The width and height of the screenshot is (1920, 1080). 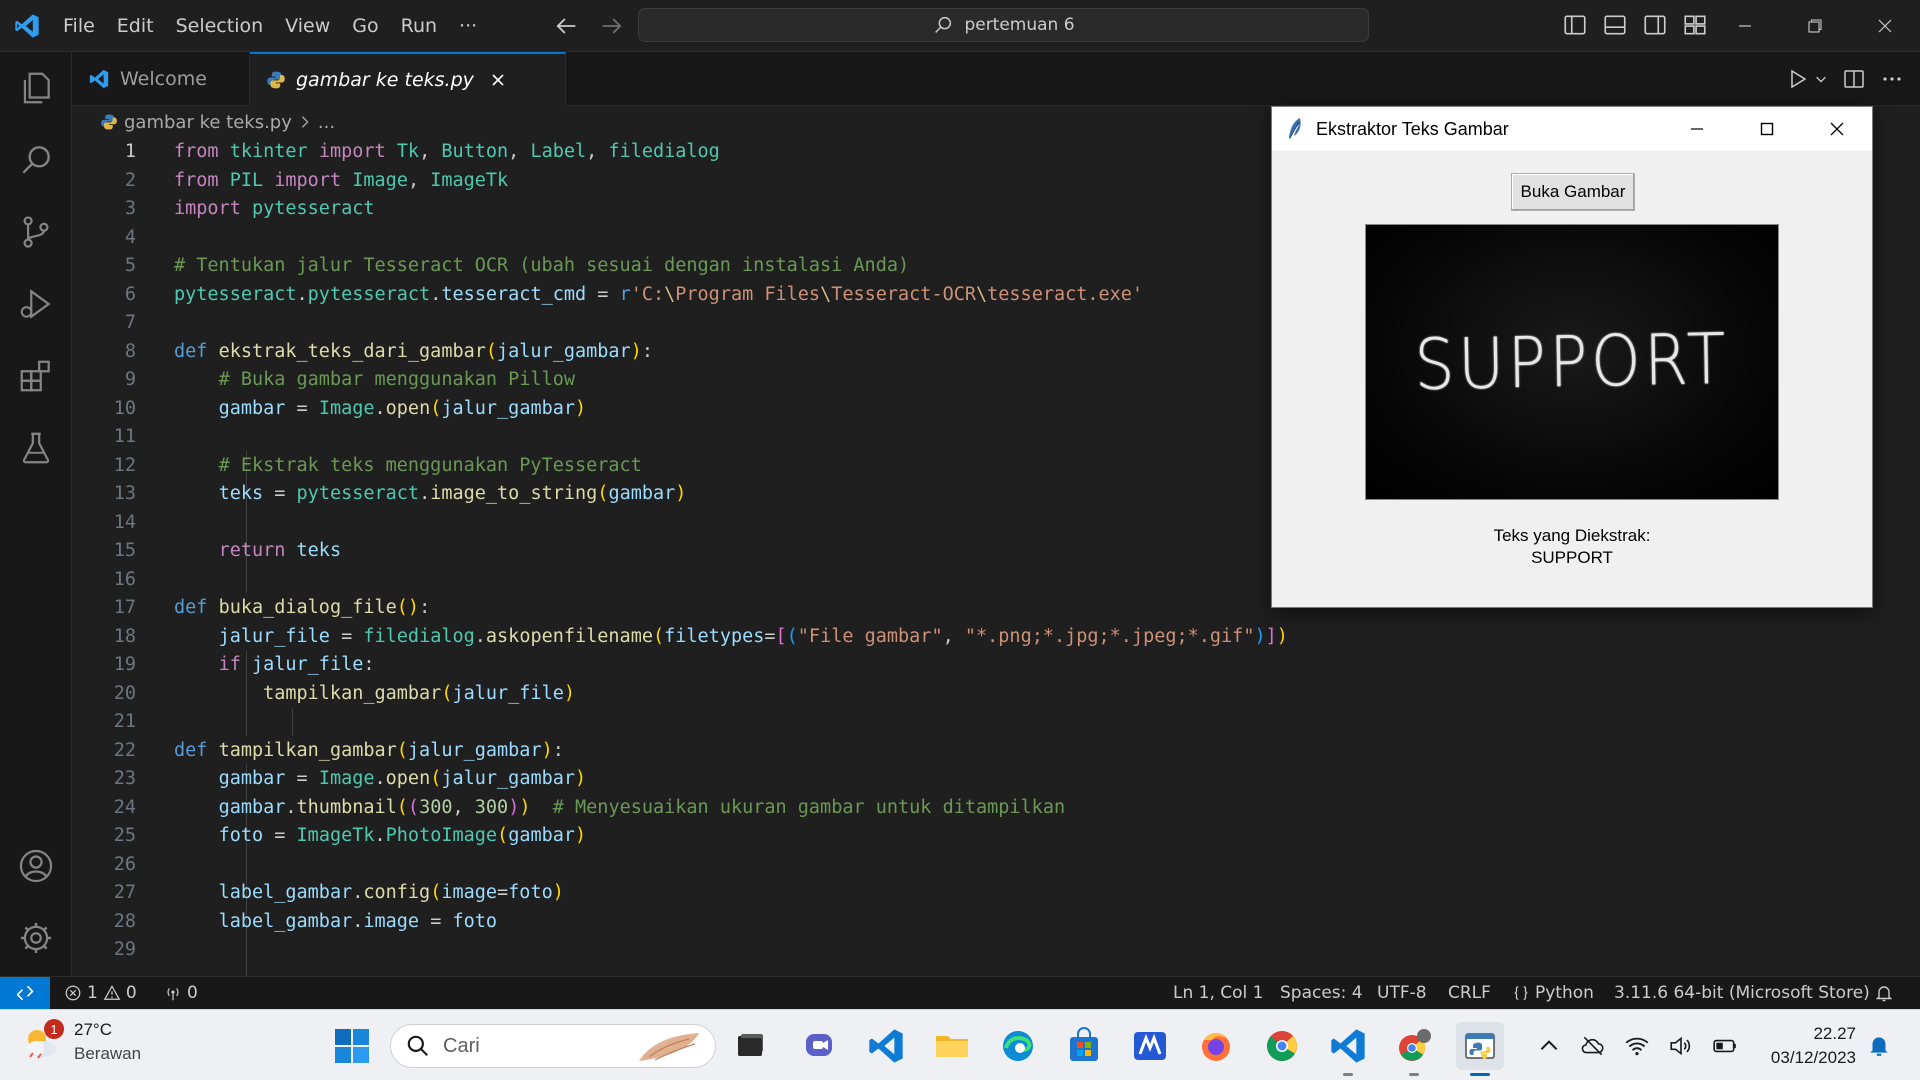 I want to click on taskbar-search: Cari, so click(x=553, y=1046).